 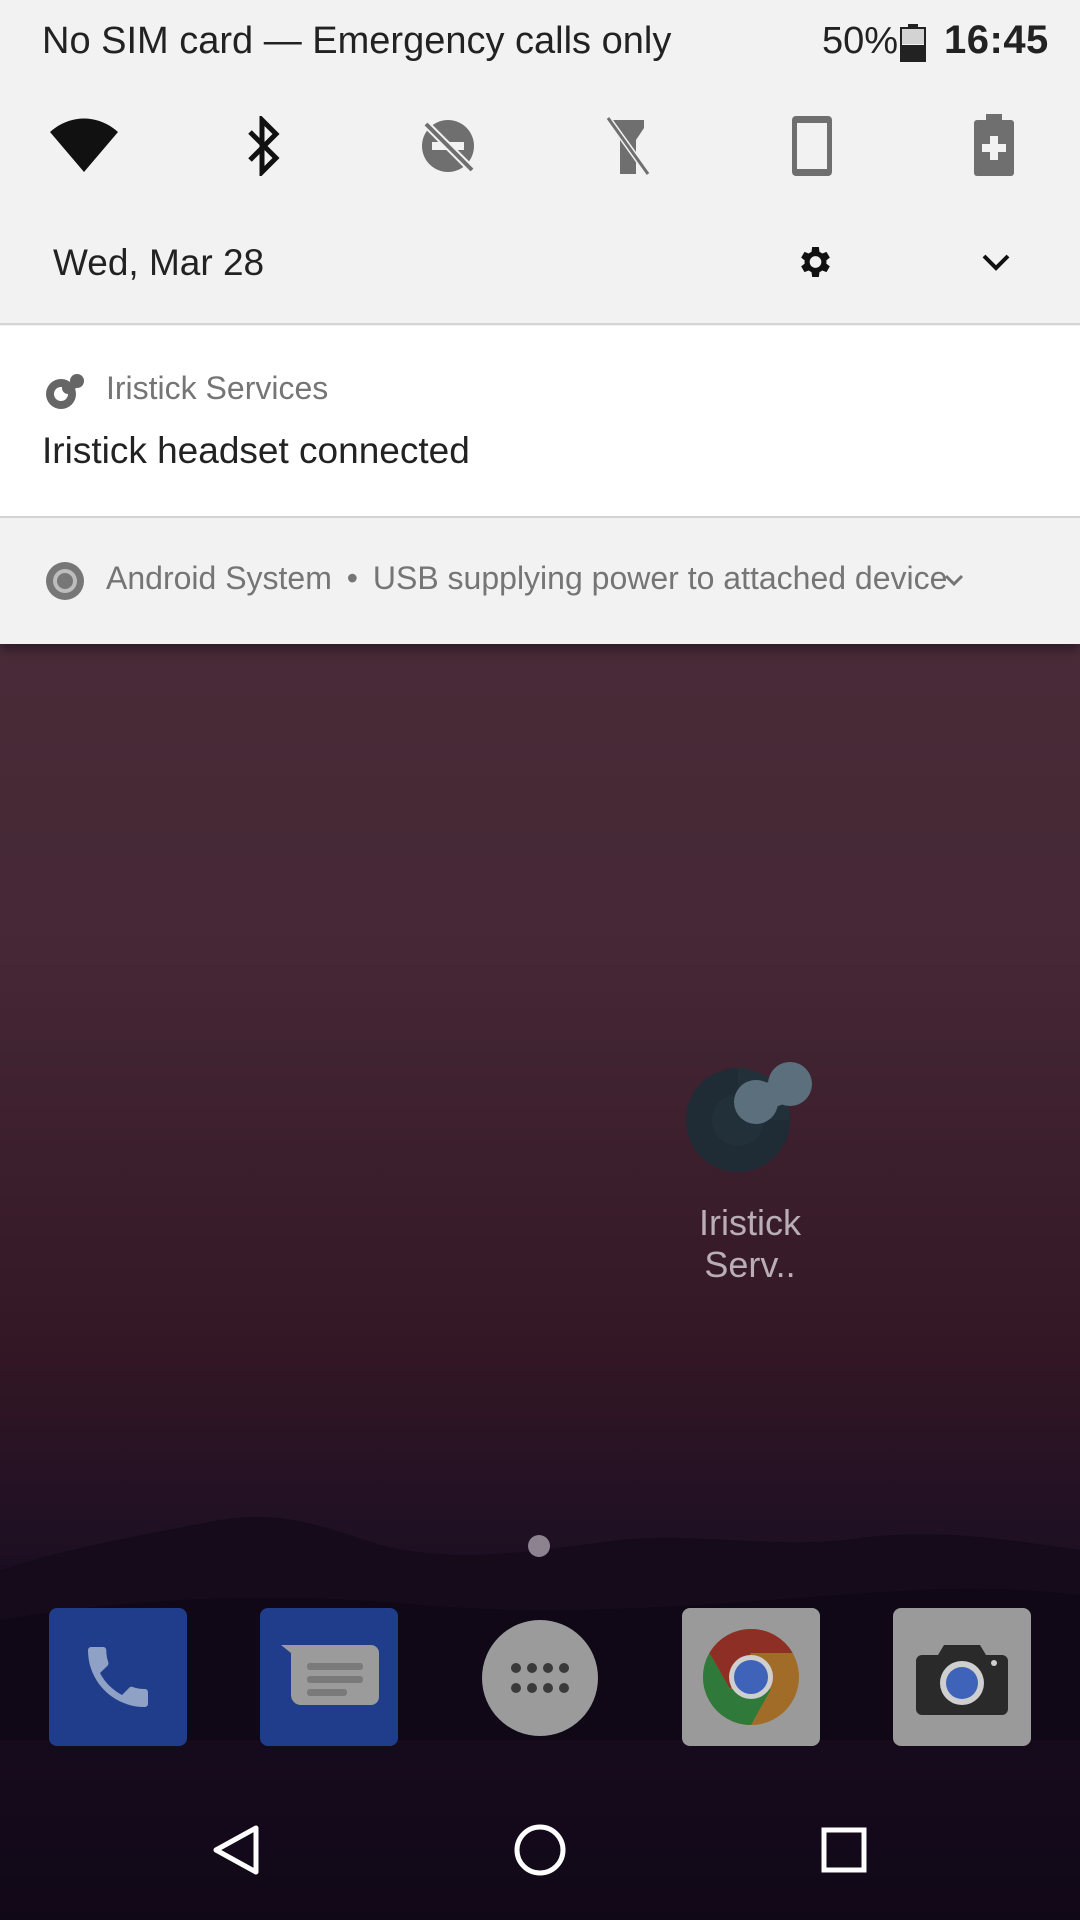 I want to click on page-indicator, so click(x=539, y=1546).